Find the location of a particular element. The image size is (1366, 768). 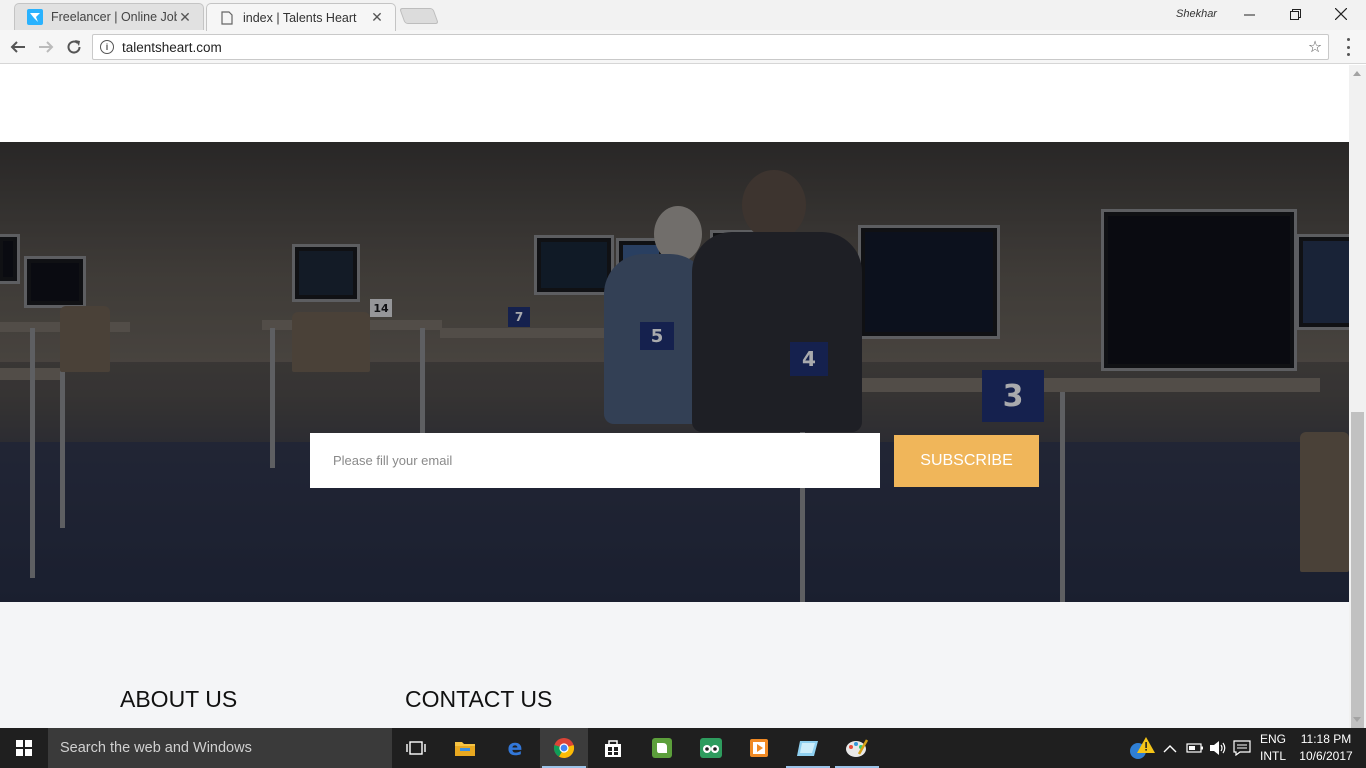

tab-title: Freelancer | Online Jobs | is located at coordinates (114, 17).